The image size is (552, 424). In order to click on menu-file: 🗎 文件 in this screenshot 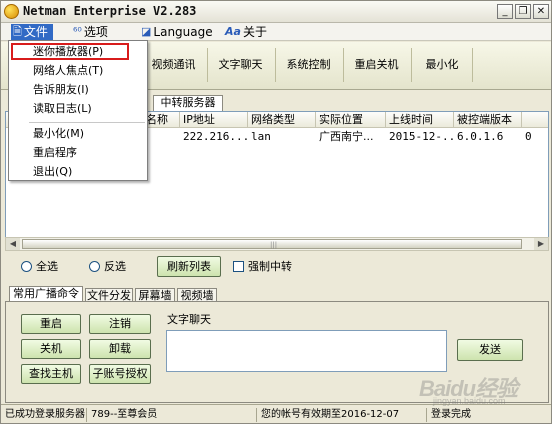, I will do `click(32, 32)`.